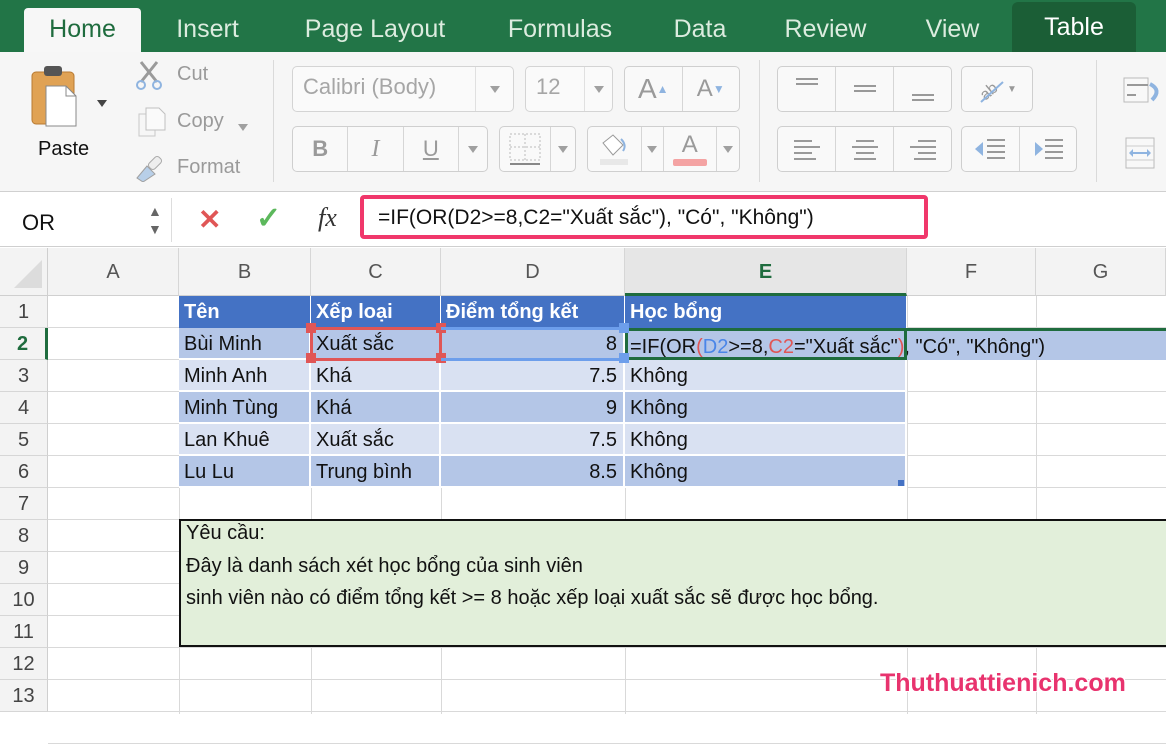  Describe the element at coordinates (376, 272) in the screenshot. I see `column-header-c: C` at that location.